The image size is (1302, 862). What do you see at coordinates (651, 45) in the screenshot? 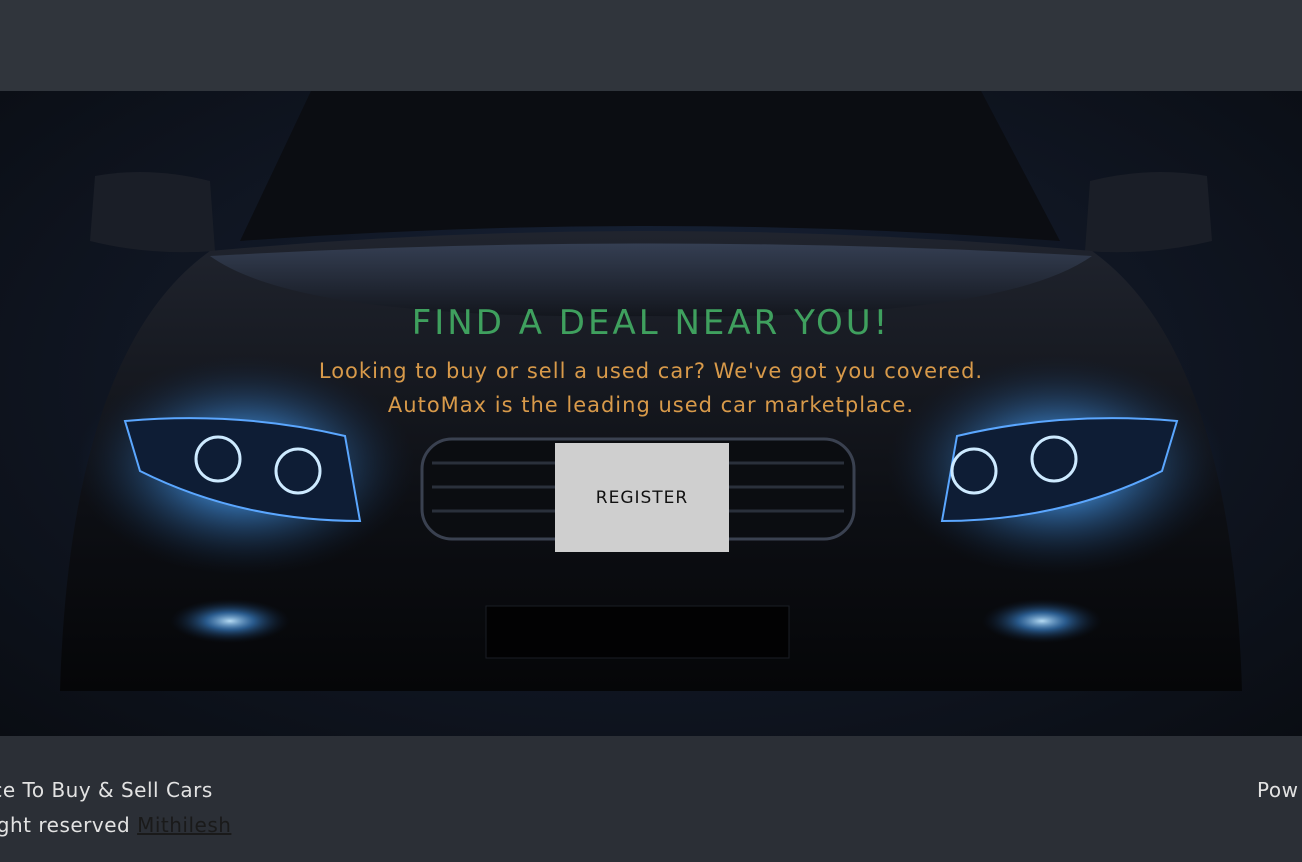
I see `top-navbar` at bounding box center [651, 45].